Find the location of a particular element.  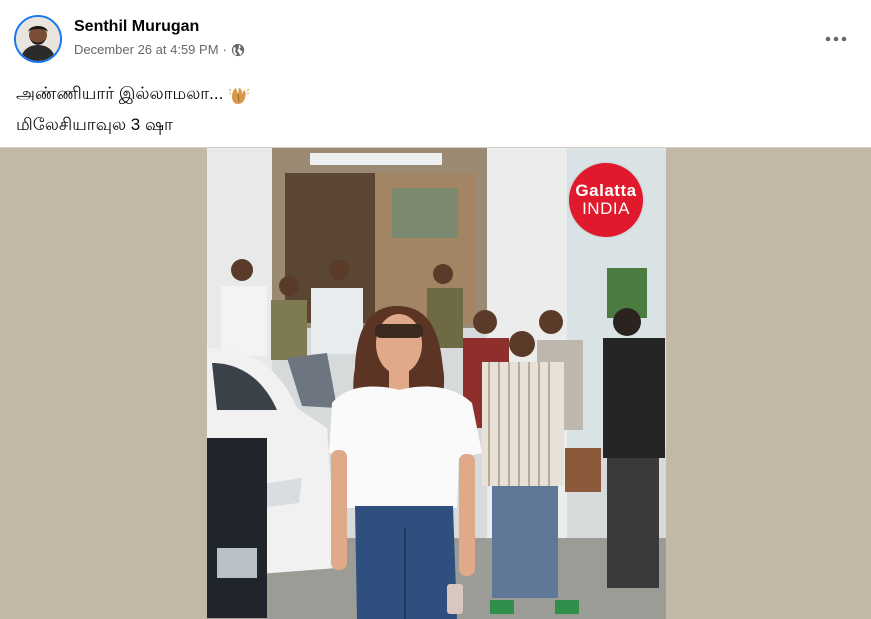

post-meta: December 26 at 4:59 PM · is located at coordinates (159, 49).